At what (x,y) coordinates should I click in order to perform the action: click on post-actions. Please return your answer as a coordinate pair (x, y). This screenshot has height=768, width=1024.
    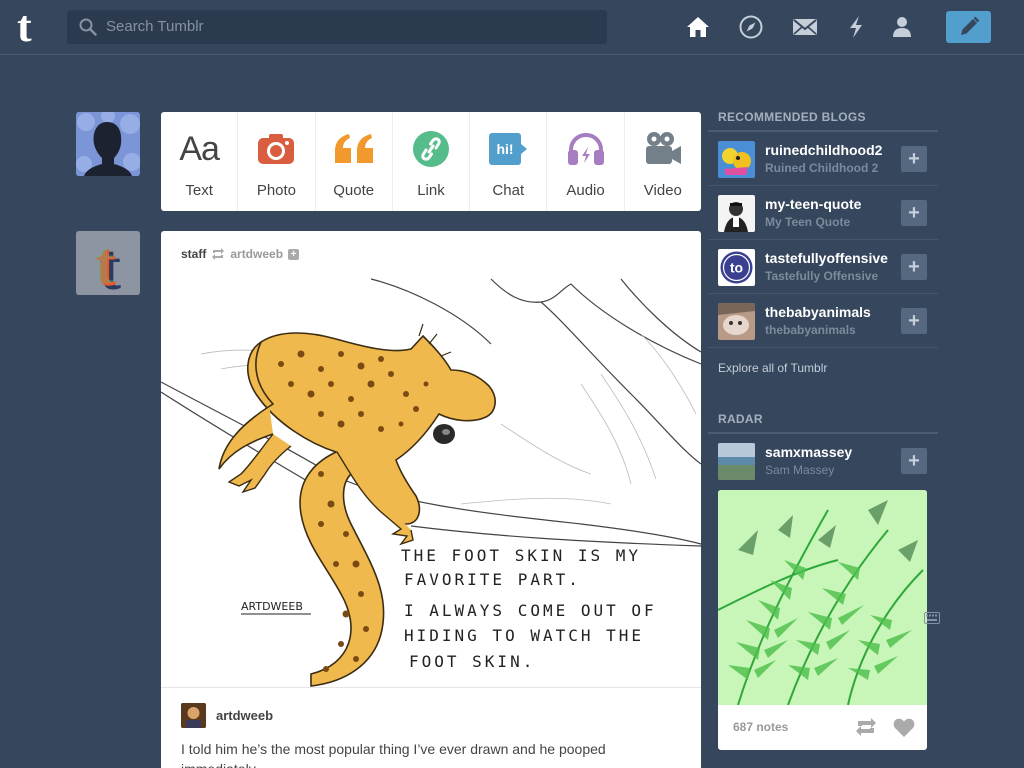
    Looking at the image, I should click on (885, 728).